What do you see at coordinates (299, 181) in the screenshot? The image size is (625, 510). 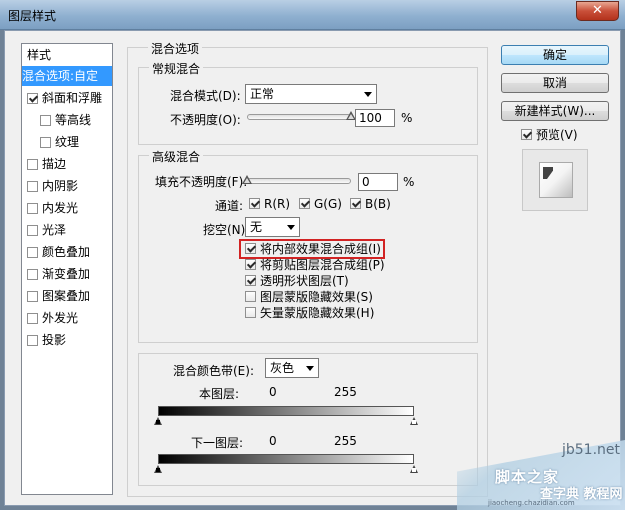 I see `fill-opacity-slider` at bounding box center [299, 181].